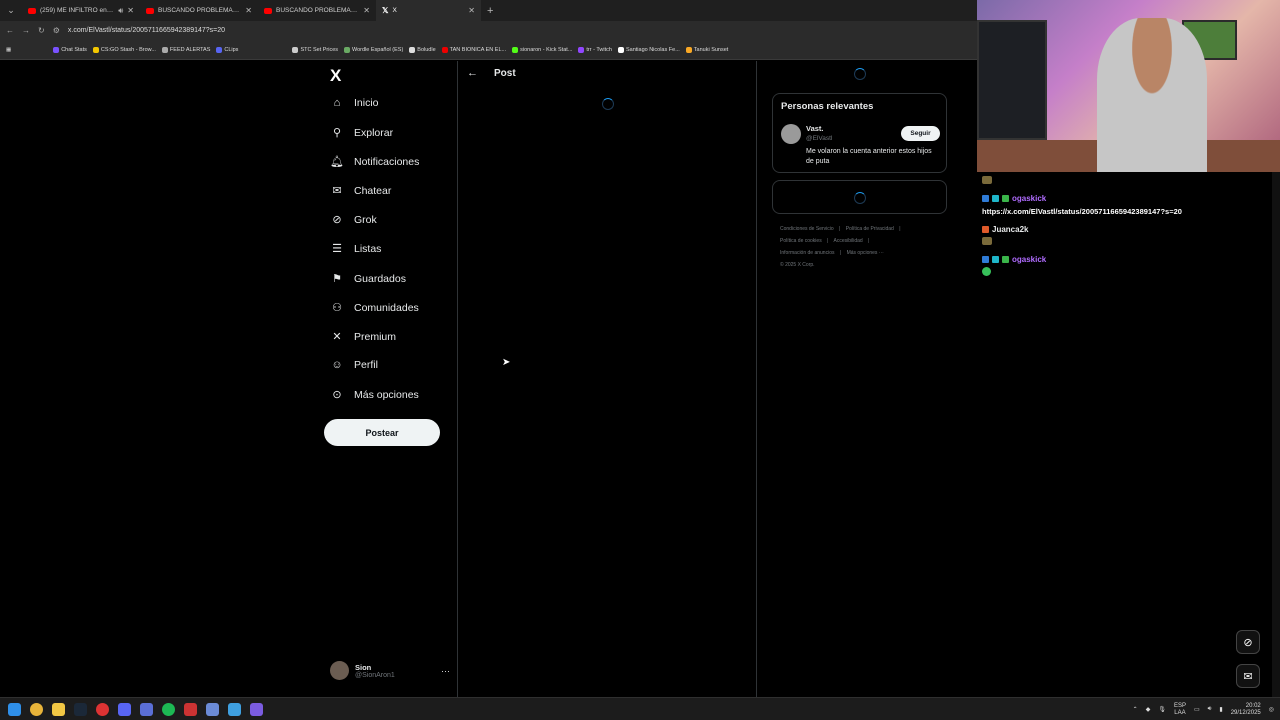 The width and height of the screenshot is (1280, 720). Describe the element at coordinates (1197, 709) in the screenshot. I see `network-icon: ▭` at that location.